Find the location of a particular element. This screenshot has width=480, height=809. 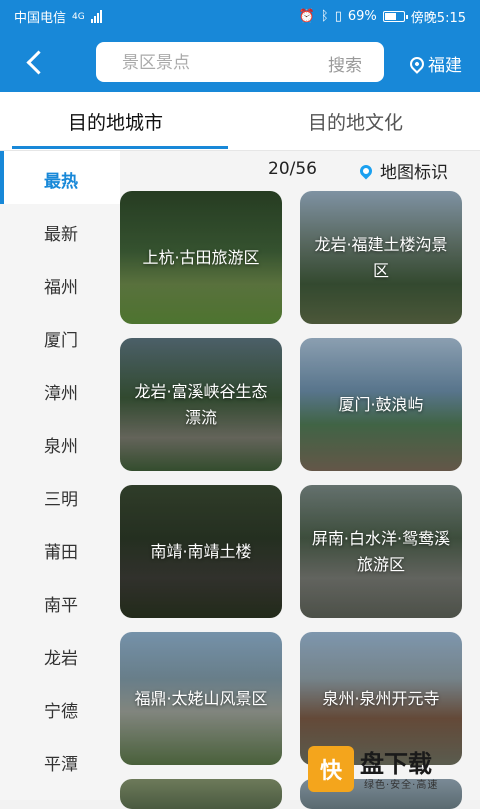

back-button is located at coordinates (36, 62).